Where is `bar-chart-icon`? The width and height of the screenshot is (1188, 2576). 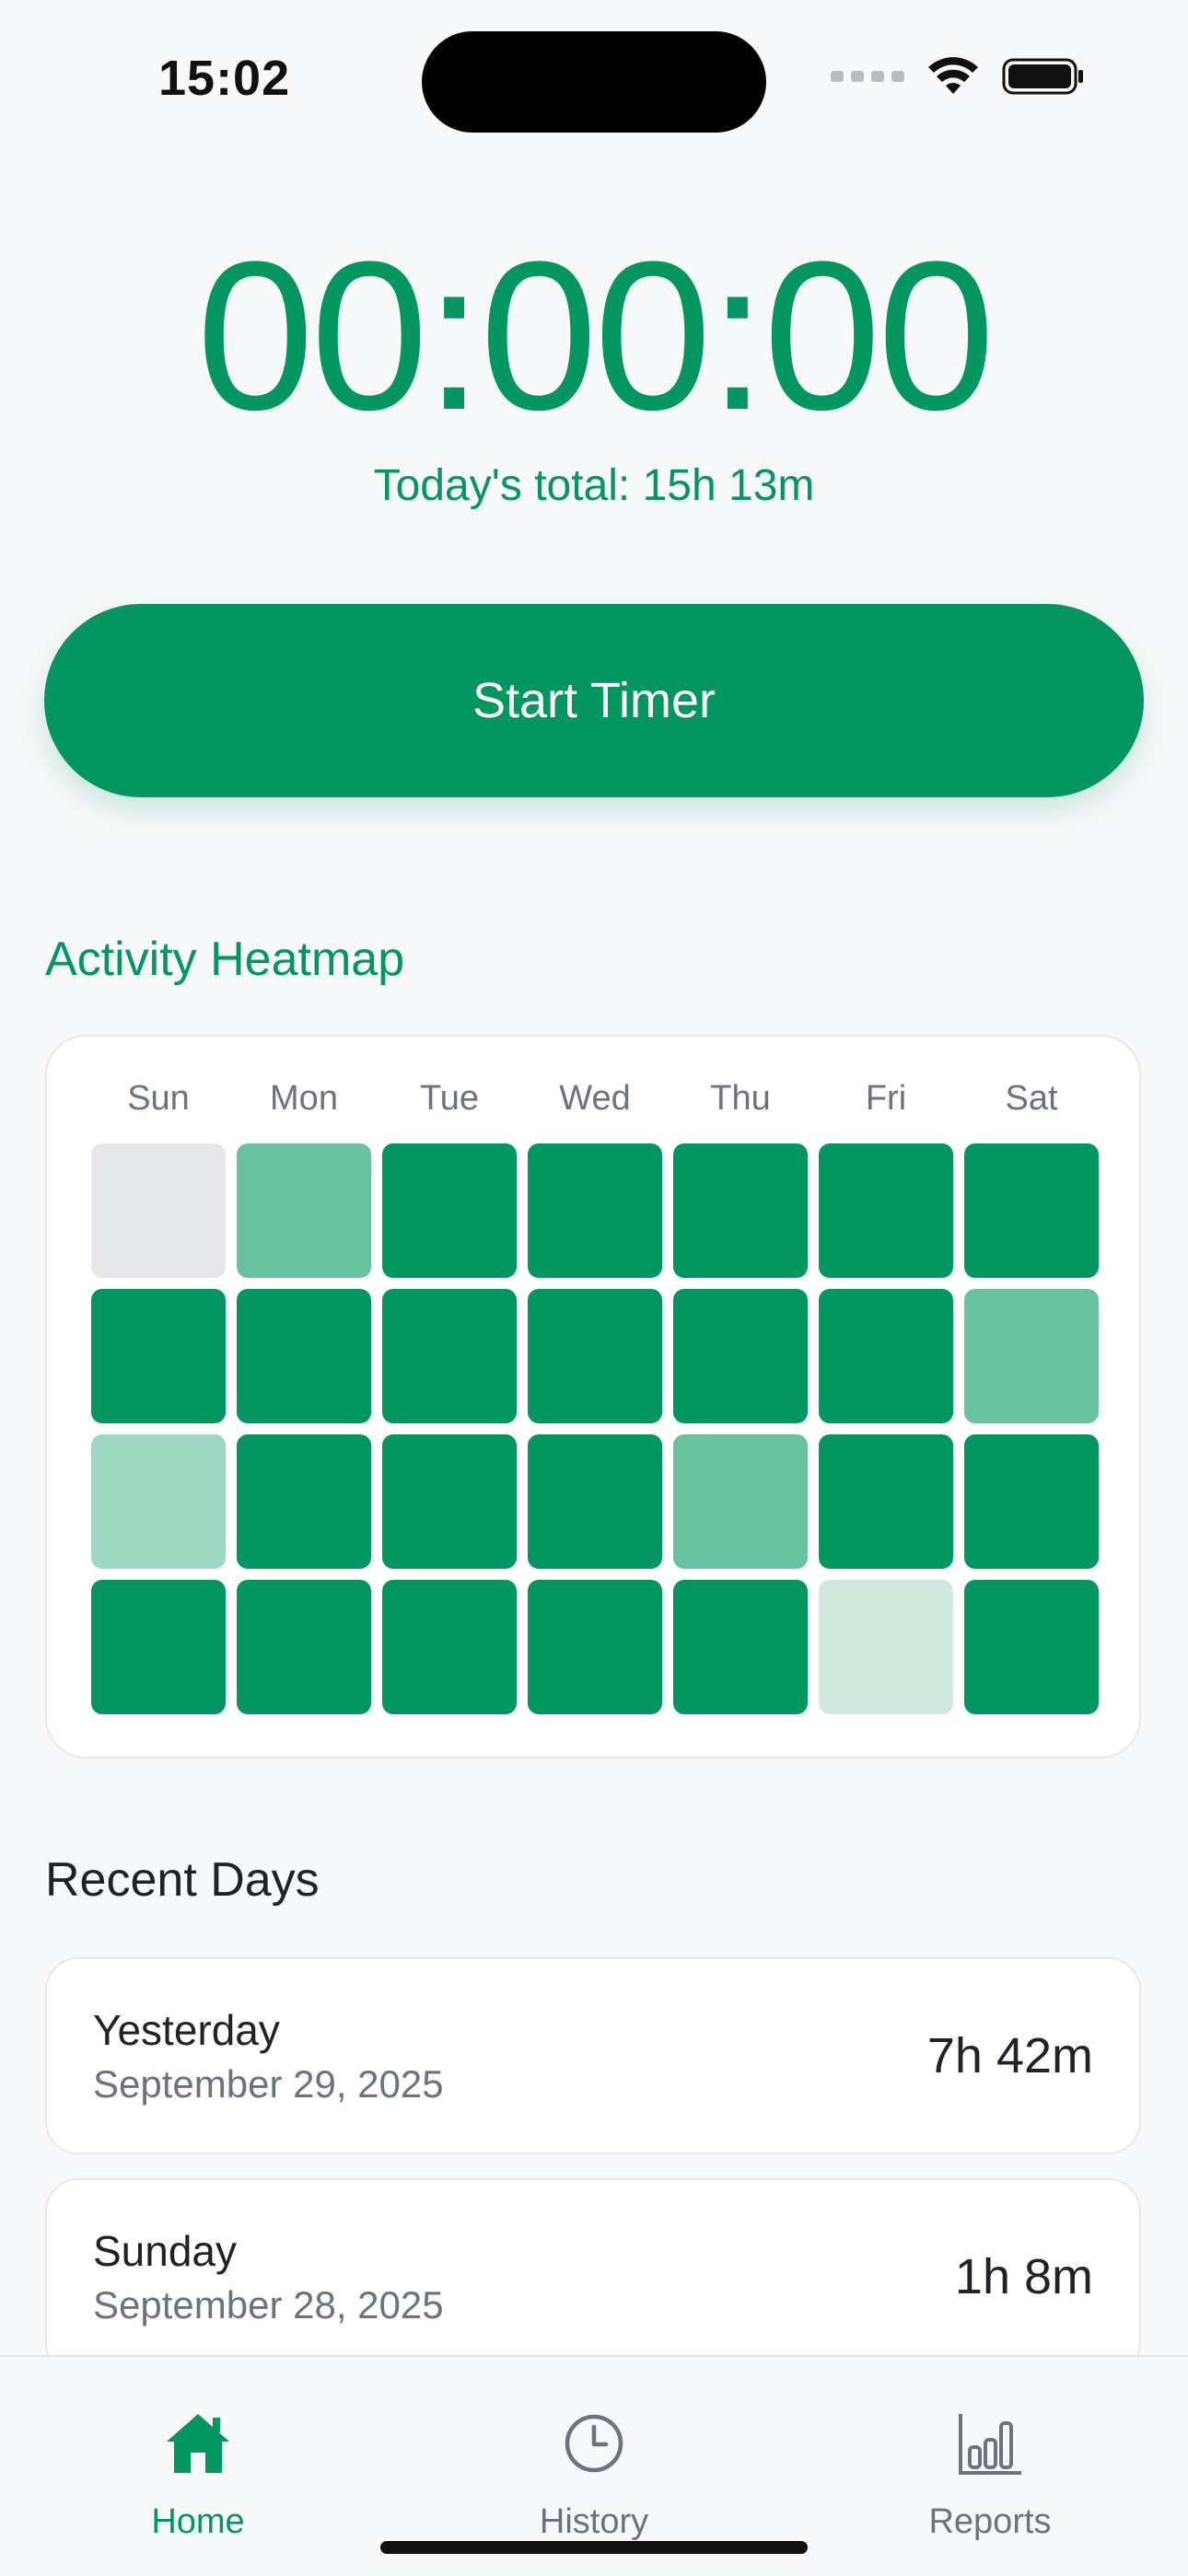 bar-chart-icon is located at coordinates (990, 2444).